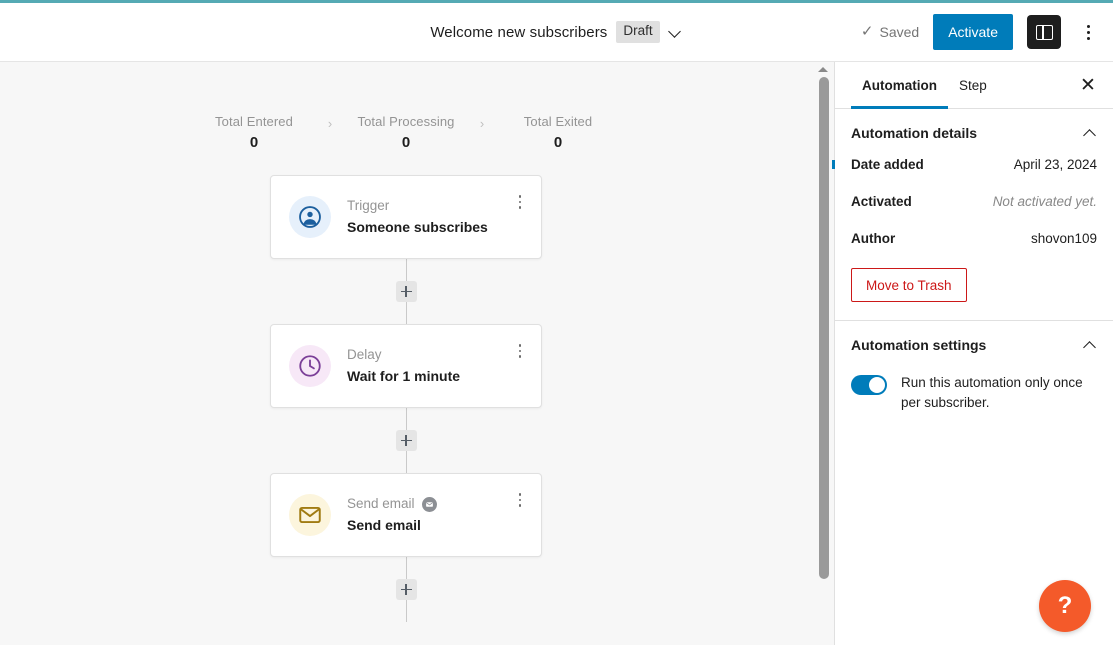 The width and height of the screenshot is (1113, 645). What do you see at coordinates (914, 133) in the screenshot?
I see `automation-details-title: Automation details` at bounding box center [914, 133].